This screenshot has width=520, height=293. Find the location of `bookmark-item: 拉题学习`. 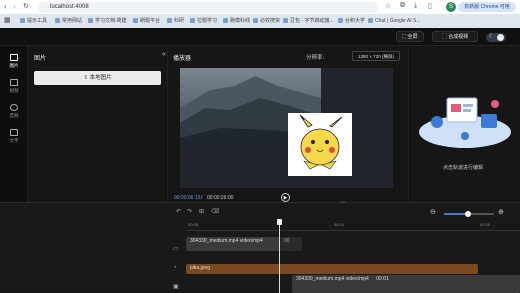

bookmark-item: 拉题学习 is located at coordinates (203, 21).